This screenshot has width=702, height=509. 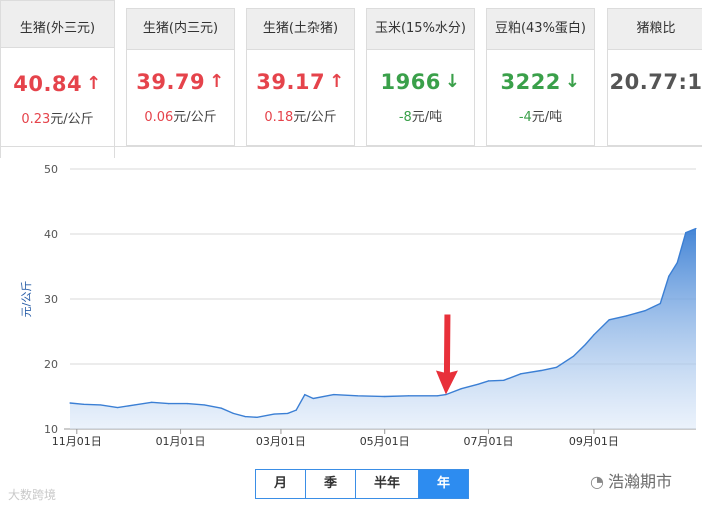 I want to click on price-card: 生猪(内三元) 39.79 ↑ 0.06元/公斤, so click(x=180, y=77).